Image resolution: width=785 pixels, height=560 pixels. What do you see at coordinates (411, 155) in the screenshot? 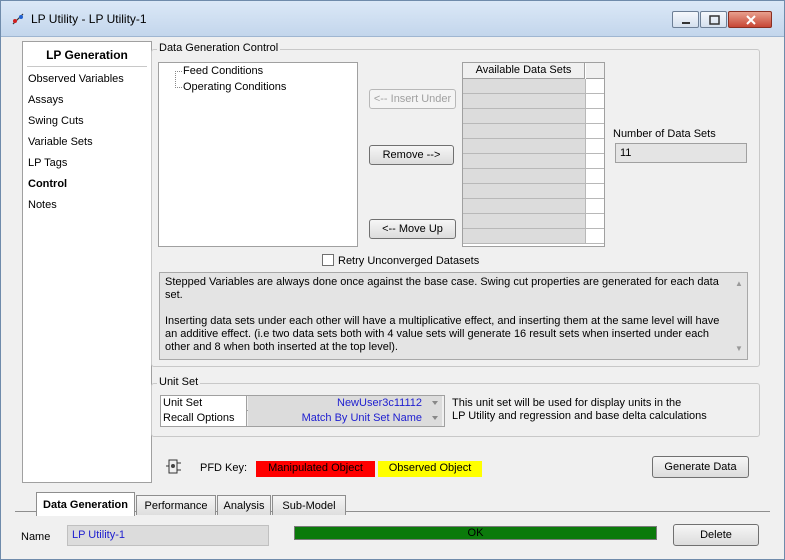
I see `remove-button: Remove -->` at bounding box center [411, 155].